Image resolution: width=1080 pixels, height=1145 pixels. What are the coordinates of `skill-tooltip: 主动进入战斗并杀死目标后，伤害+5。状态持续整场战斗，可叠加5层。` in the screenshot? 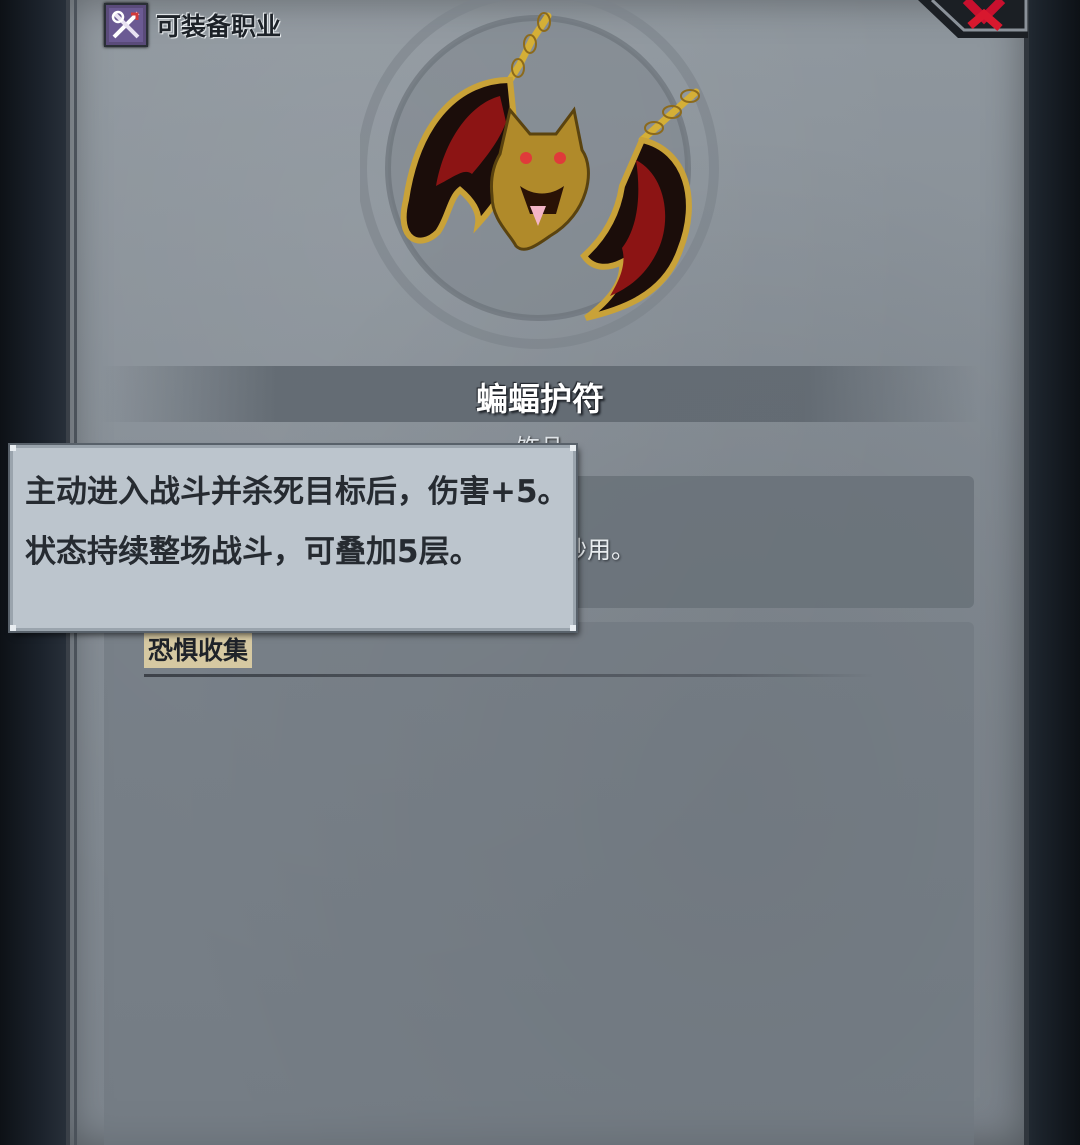 It's located at (293, 538).